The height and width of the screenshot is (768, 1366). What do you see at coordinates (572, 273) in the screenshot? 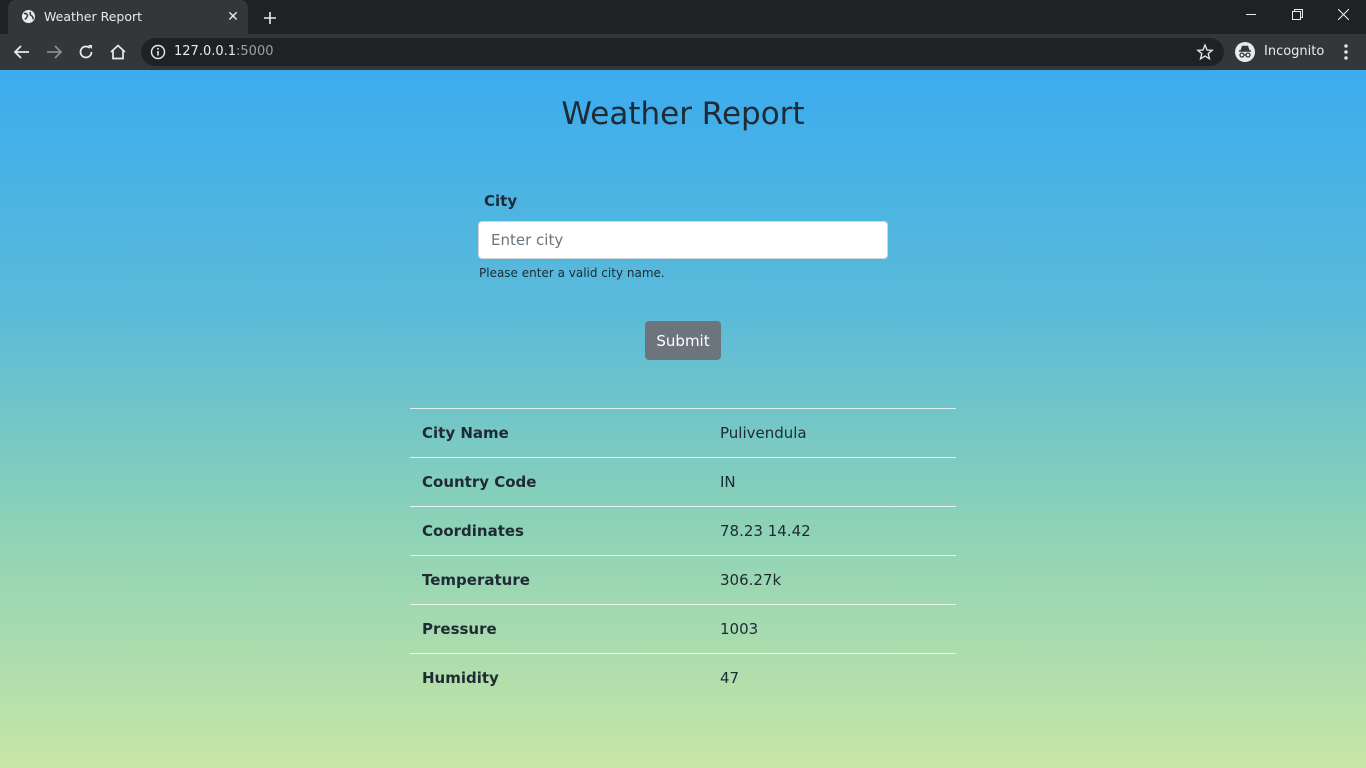
I see `city-helper-text: Please enter a valid city name.` at bounding box center [572, 273].